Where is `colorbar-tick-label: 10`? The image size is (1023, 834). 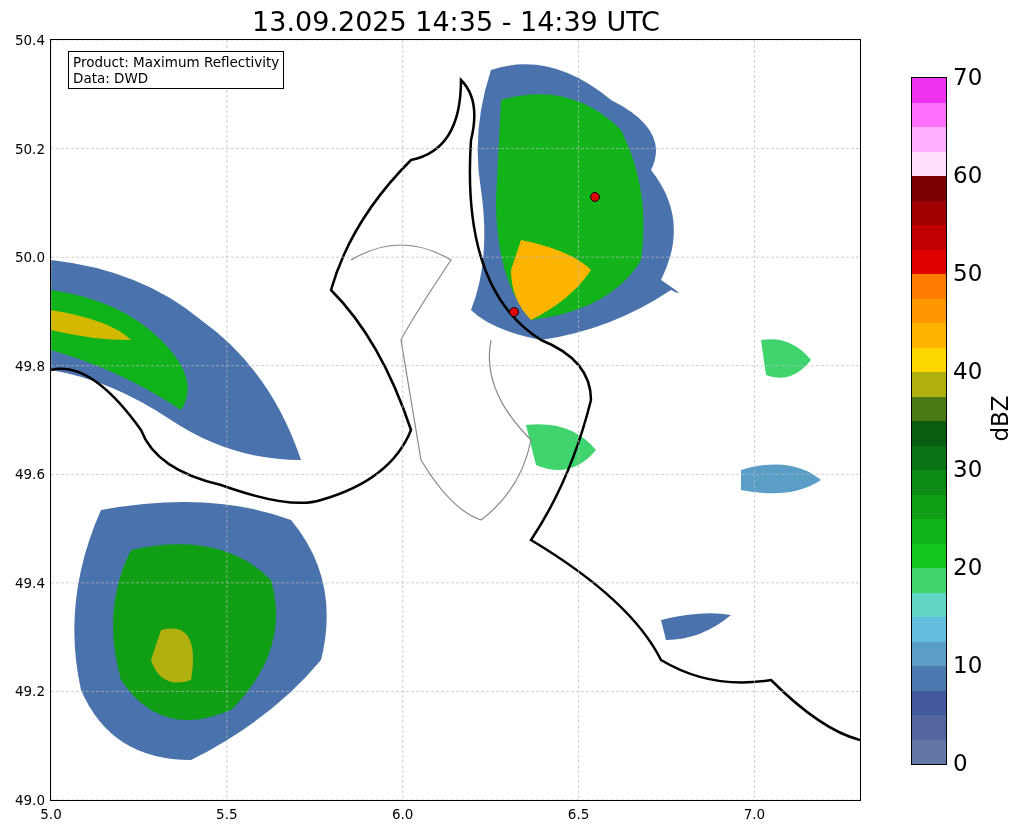
colorbar-tick-label: 10 is located at coordinates (968, 665).